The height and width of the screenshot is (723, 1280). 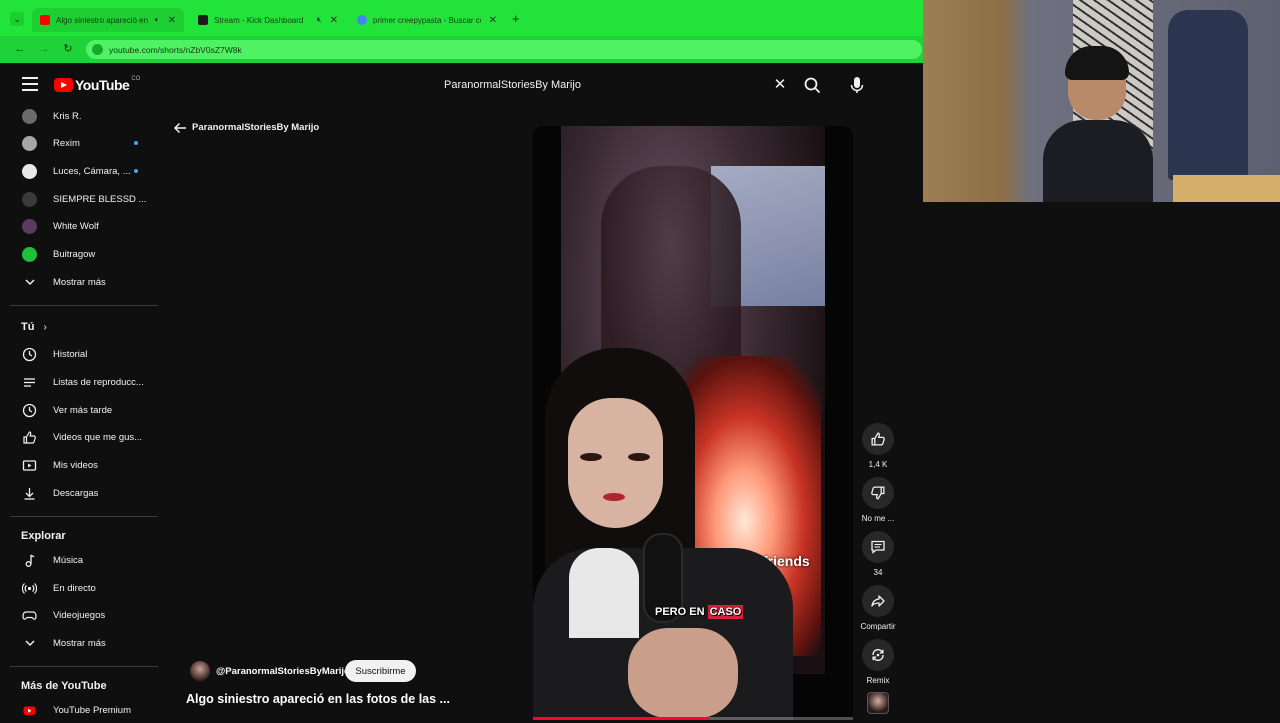 What do you see at coordinates (699, 612) in the screenshot?
I see `video-caption: PERO EN CASO` at bounding box center [699, 612].